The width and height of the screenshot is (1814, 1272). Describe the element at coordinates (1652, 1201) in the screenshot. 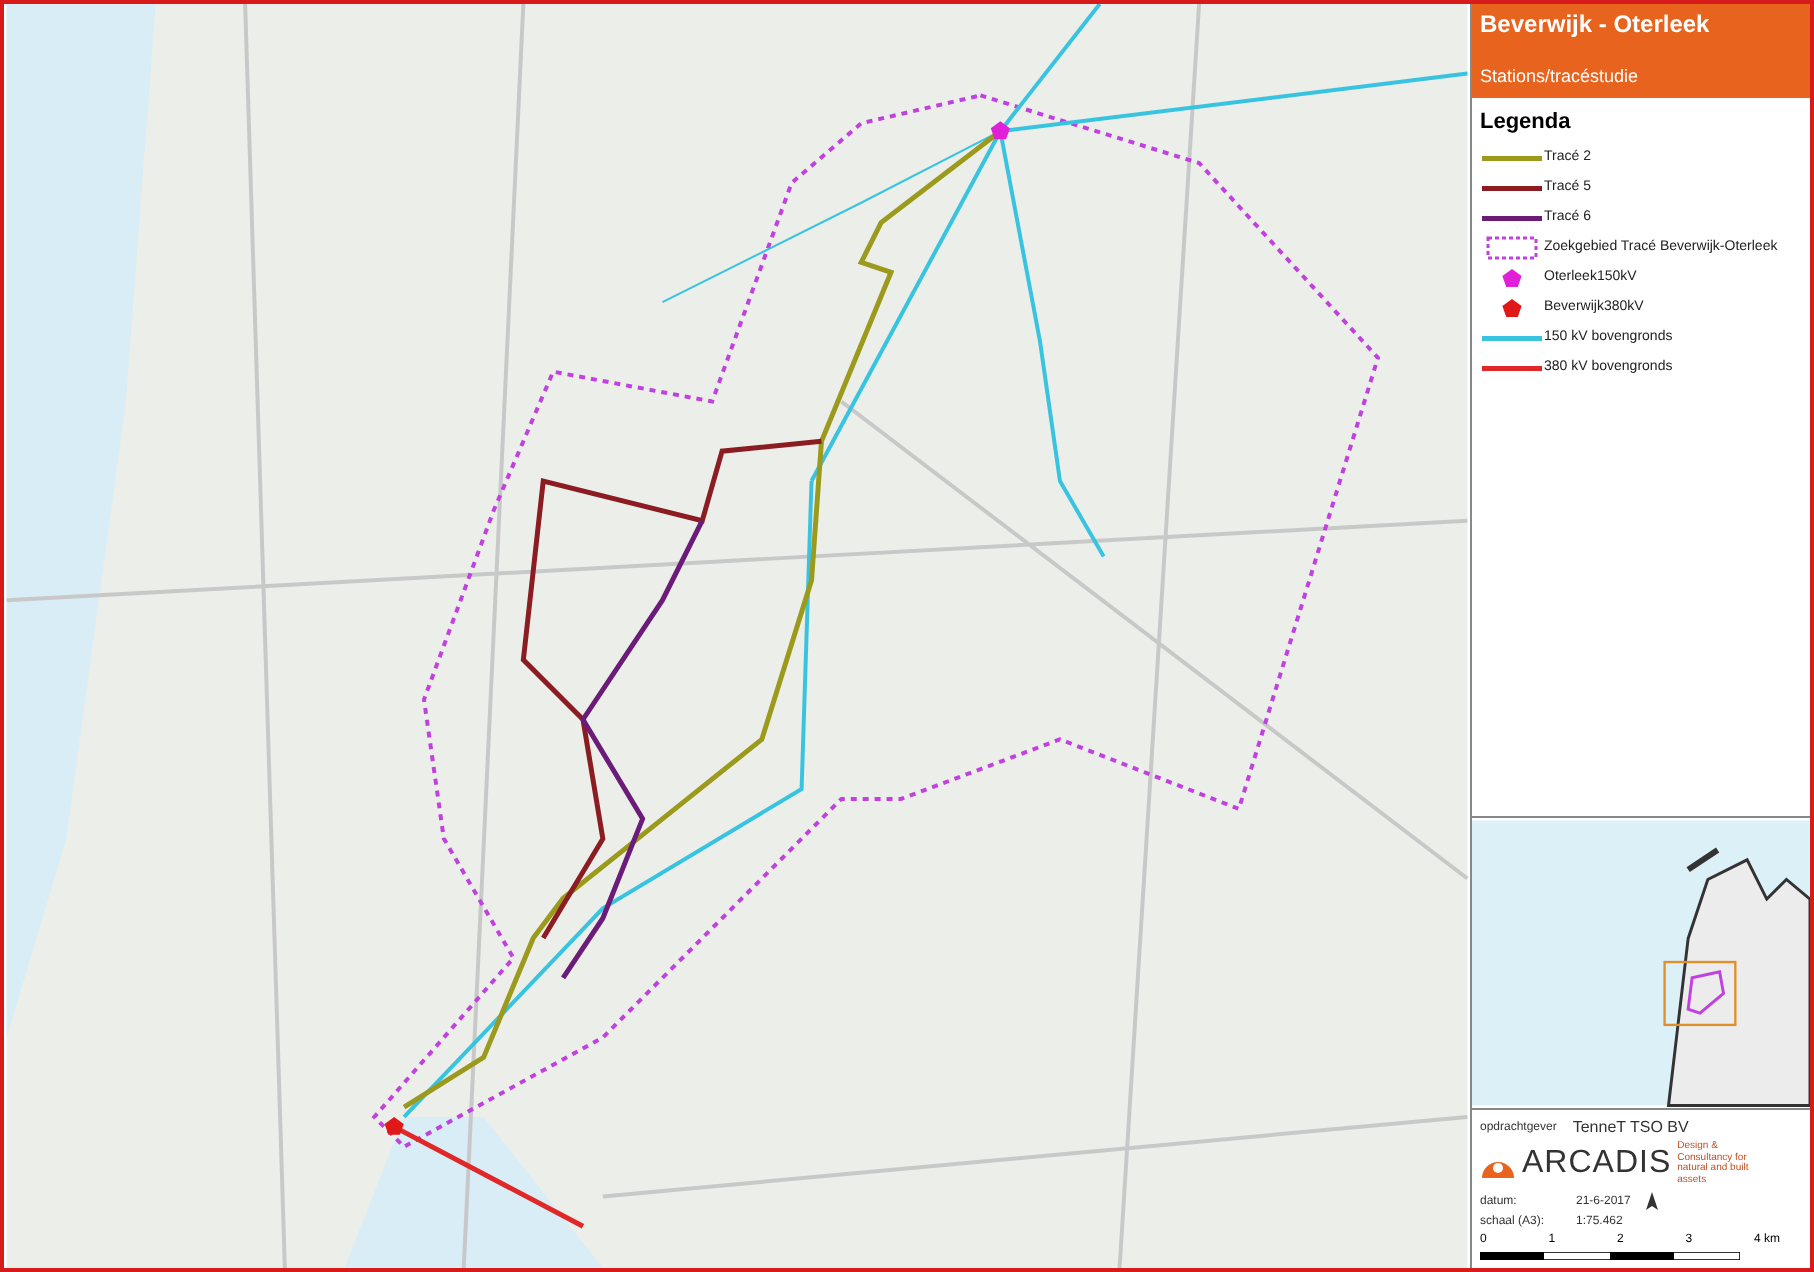

I see `north-arrow-icon` at that location.